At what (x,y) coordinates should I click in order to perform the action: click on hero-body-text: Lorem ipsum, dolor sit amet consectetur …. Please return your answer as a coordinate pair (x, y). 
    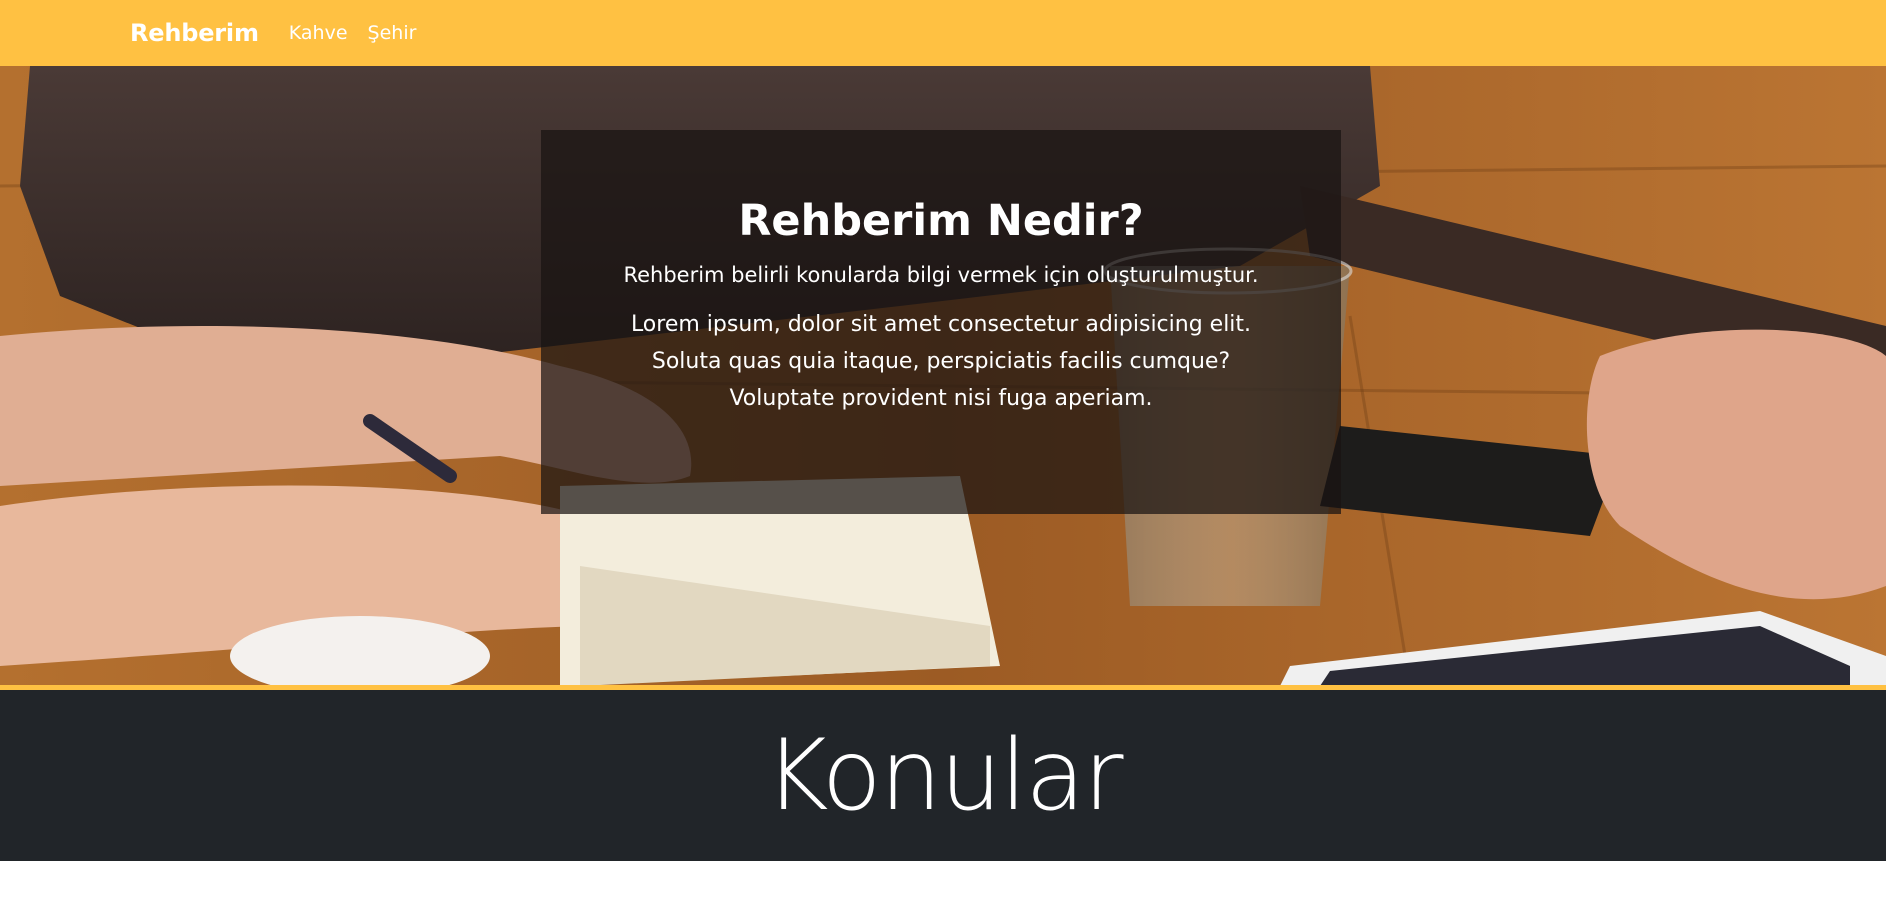
    Looking at the image, I should click on (941, 361).